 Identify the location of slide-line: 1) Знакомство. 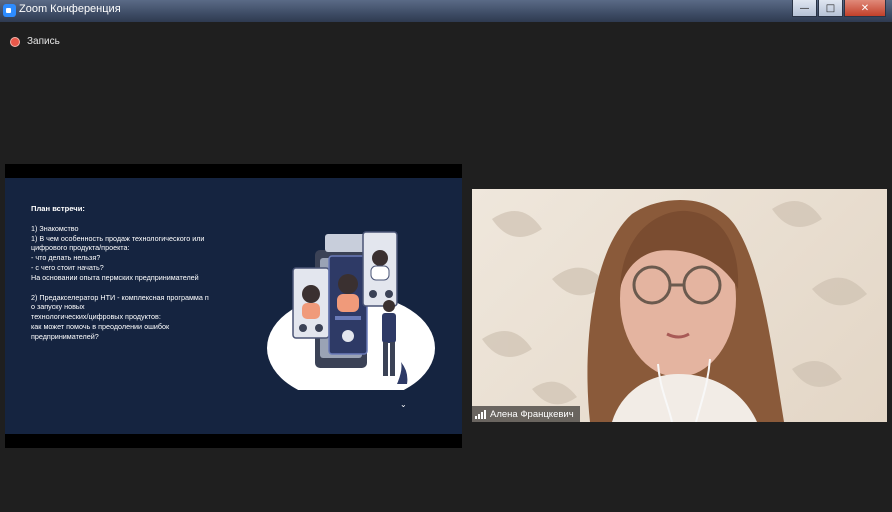
(55, 228).